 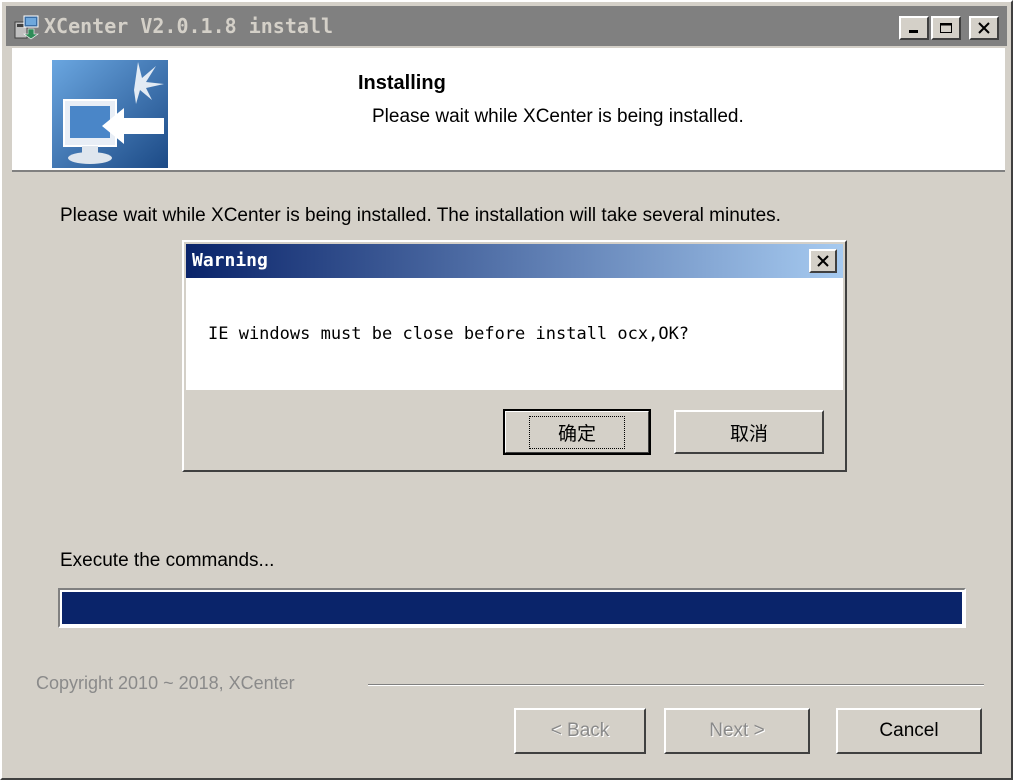 I want to click on dialog-title-bar: Warning, so click(x=514, y=261).